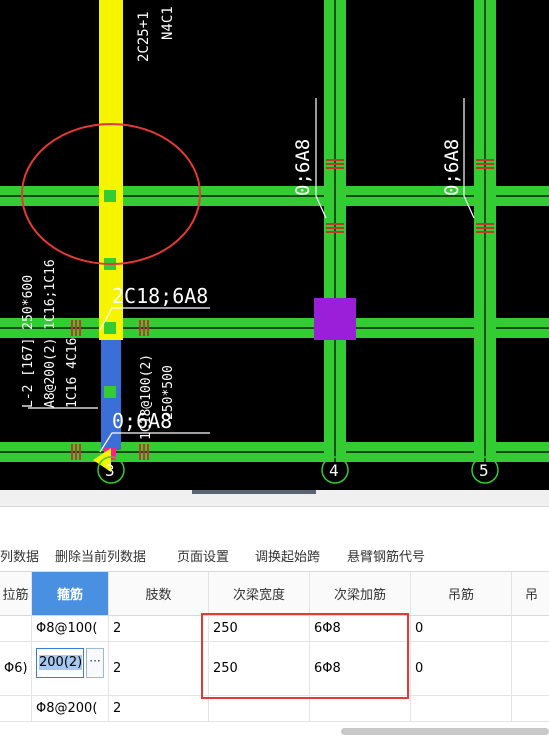 Image resolution: width=549 pixels, height=741 pixels. I want to click on axis-label-5: 5, so click(484, 470).